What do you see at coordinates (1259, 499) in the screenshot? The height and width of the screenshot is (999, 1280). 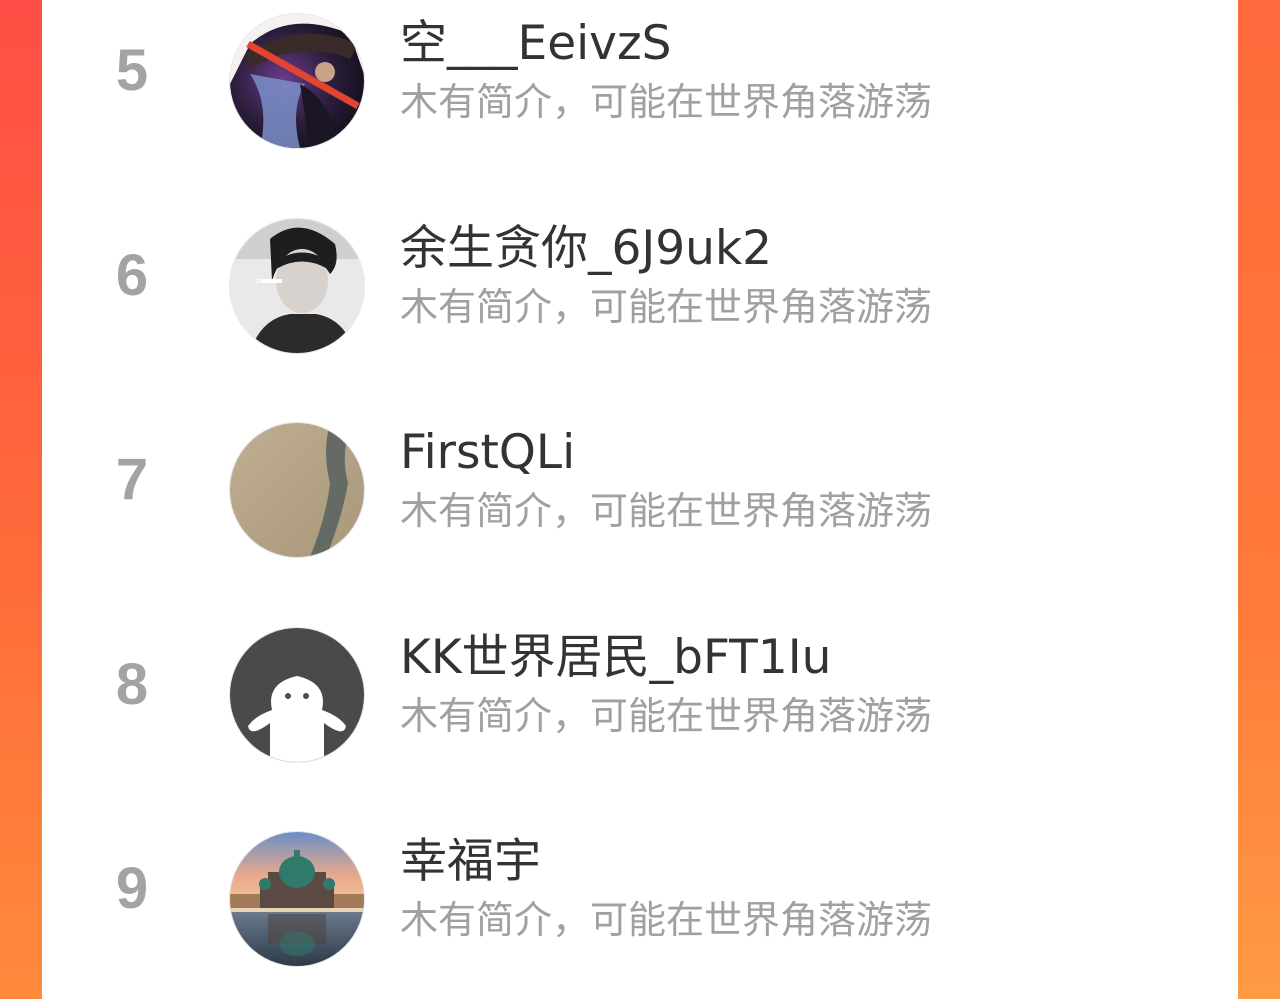 I see `background-right-edge` at bounding box center [1259, 499].